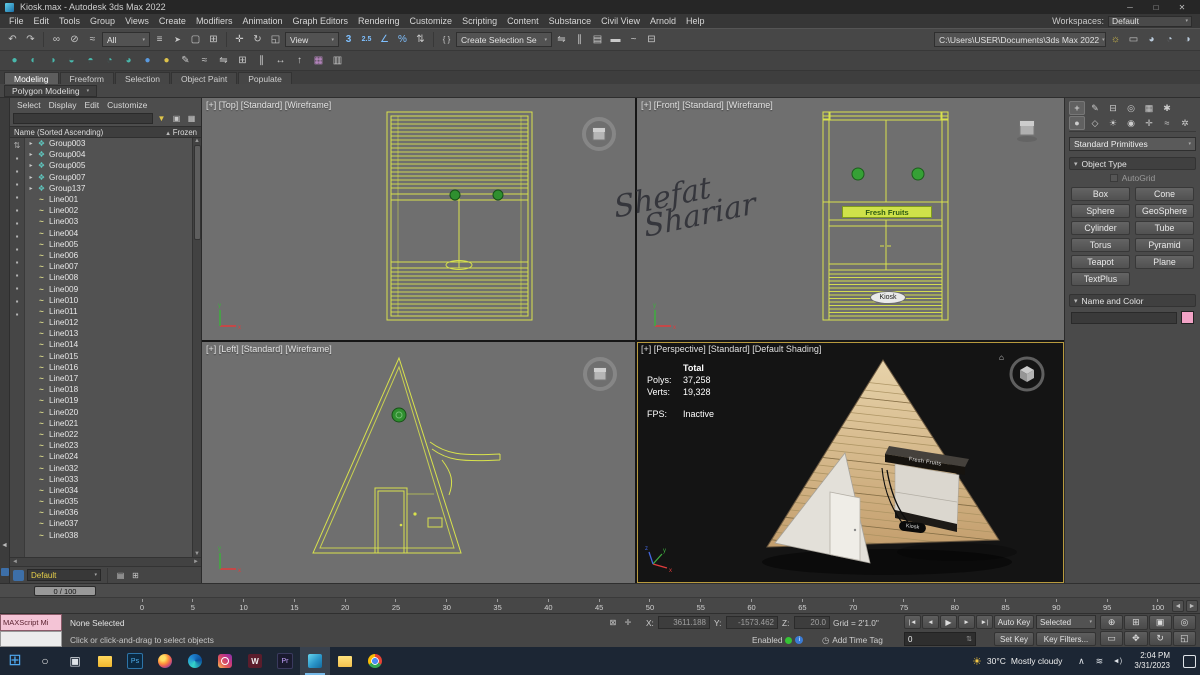 The height and width of the screenshot is (675, 1200). Describe the element at coordinates (1081, 661) in the screenshot. I see `tray-chevron-icon` at that location.